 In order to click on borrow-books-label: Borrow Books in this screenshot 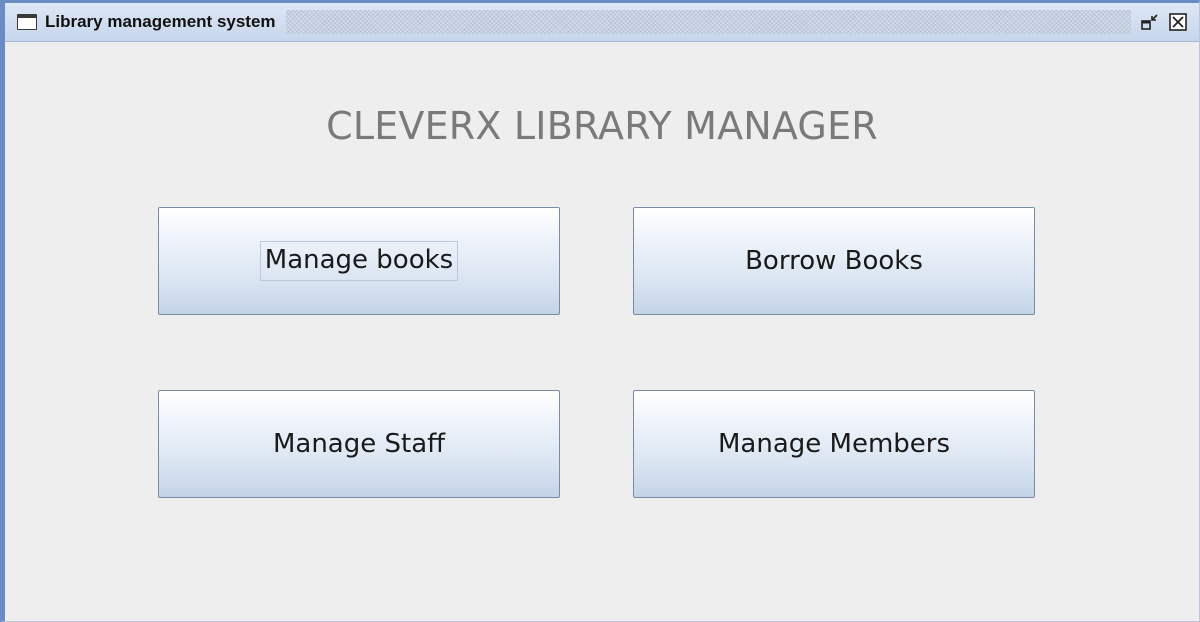, I will do `click(834, 261)`.